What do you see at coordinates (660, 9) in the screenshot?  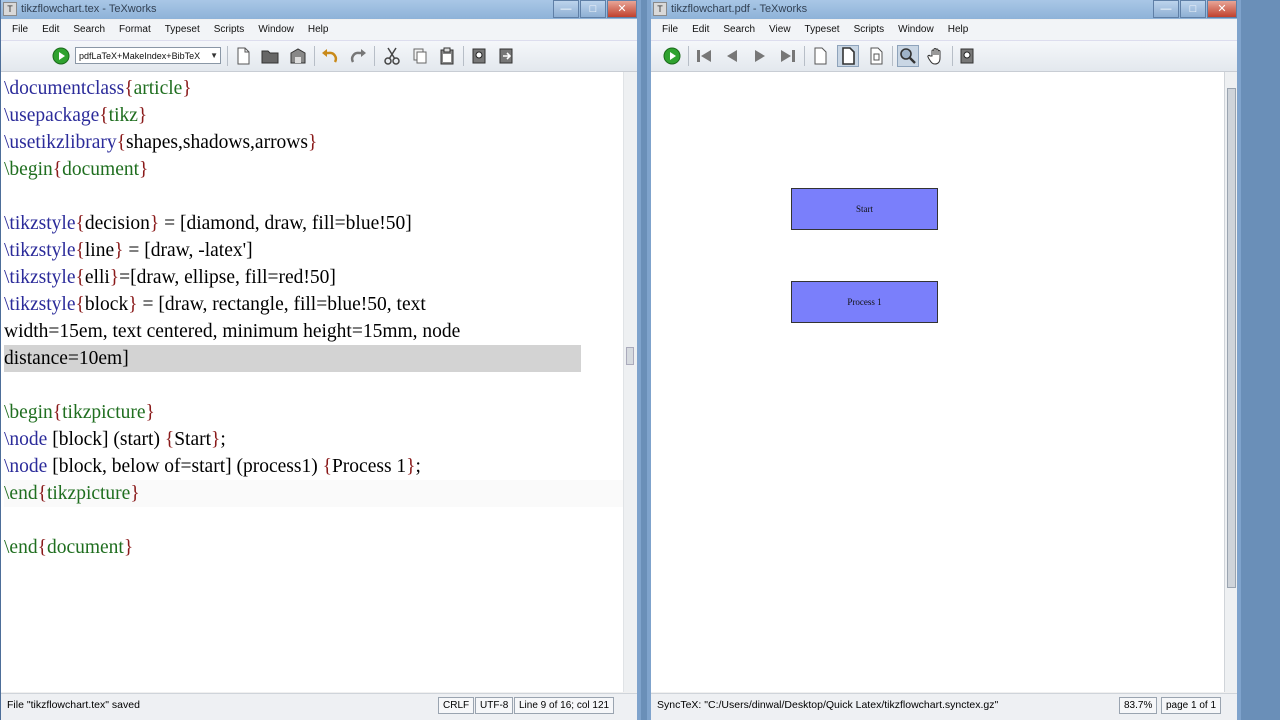 I see `texworks-app-icon: T` at bounding box center [660, 9].